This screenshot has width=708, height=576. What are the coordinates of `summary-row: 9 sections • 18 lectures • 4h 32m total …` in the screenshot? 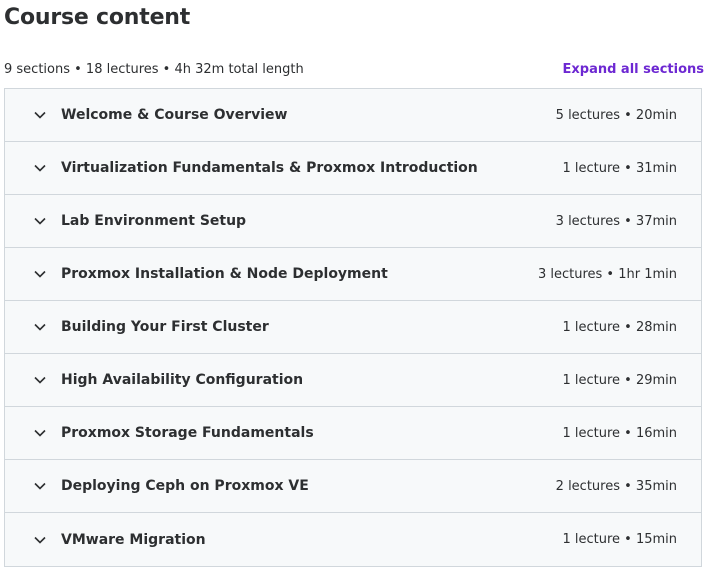 It's located at (354, 69).